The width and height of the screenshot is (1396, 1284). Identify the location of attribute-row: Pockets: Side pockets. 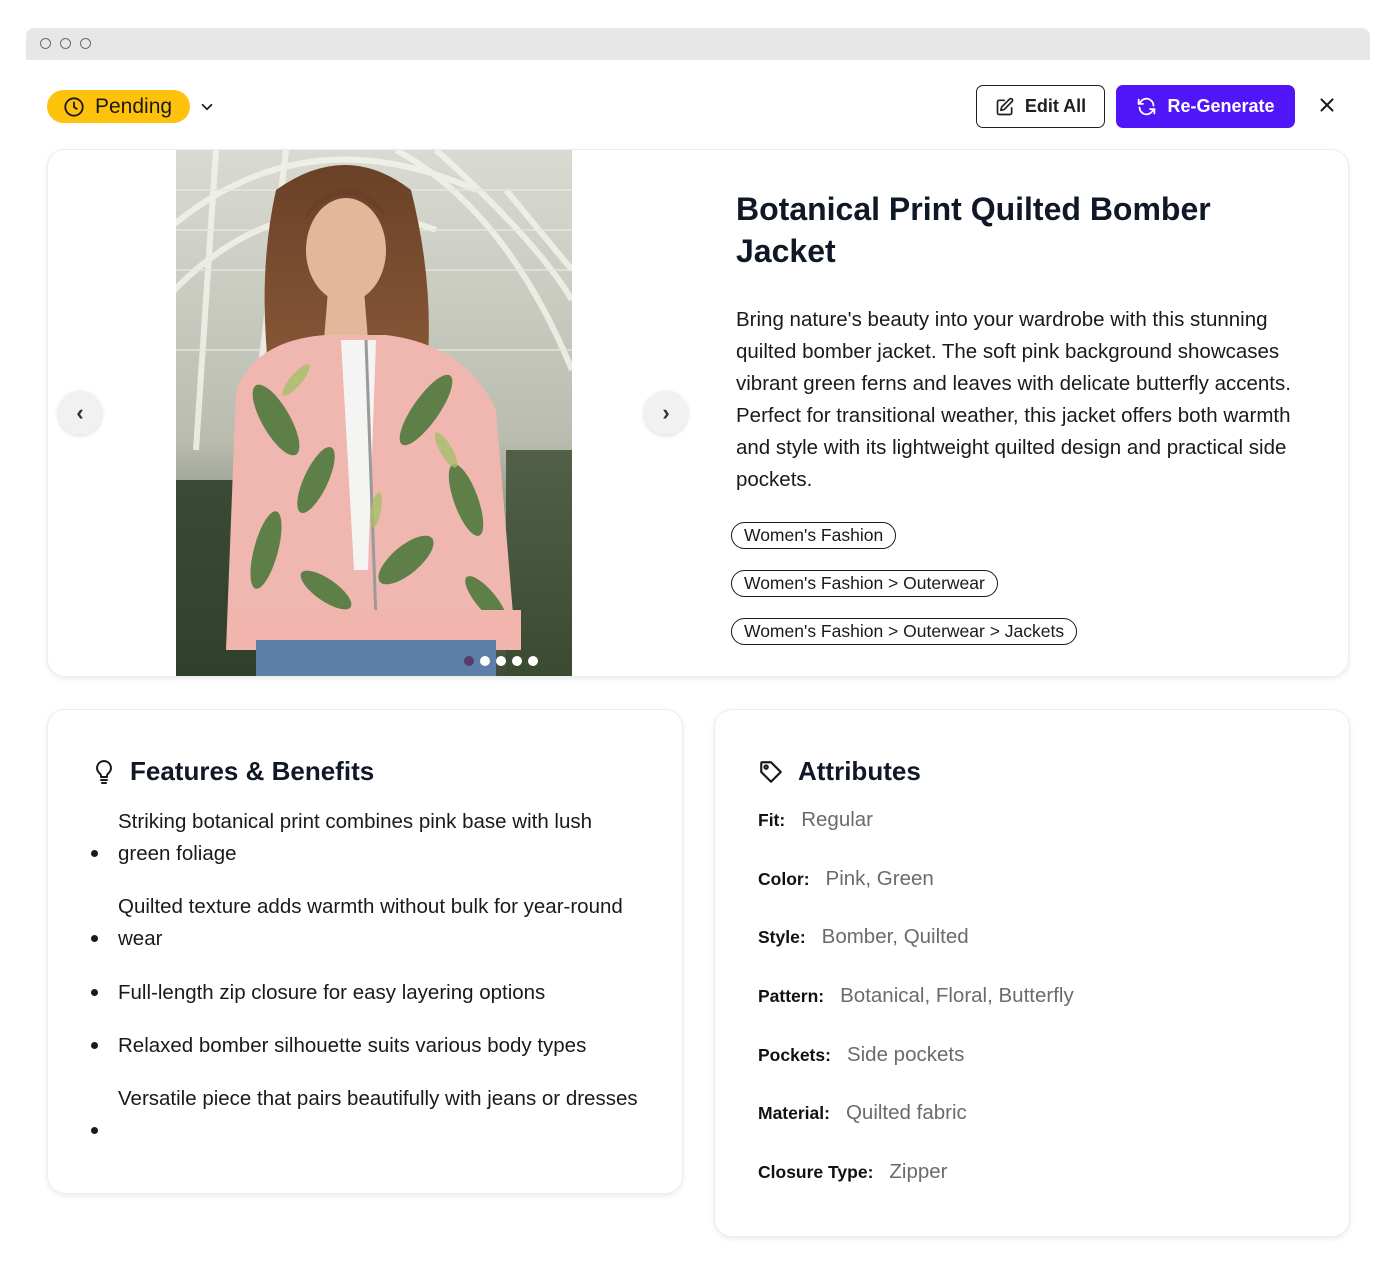
(861, 1055).